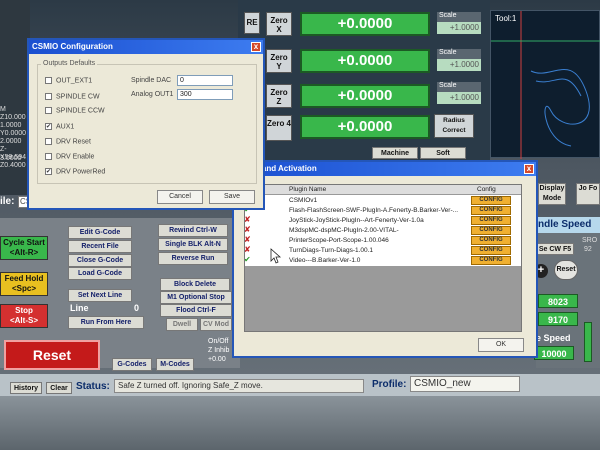 This screenshot has width=600, height=450. Describe the element at coordinates (383, 190) in the screenshot. I see `plugin-list-header: Plugin Name Config` at that location.